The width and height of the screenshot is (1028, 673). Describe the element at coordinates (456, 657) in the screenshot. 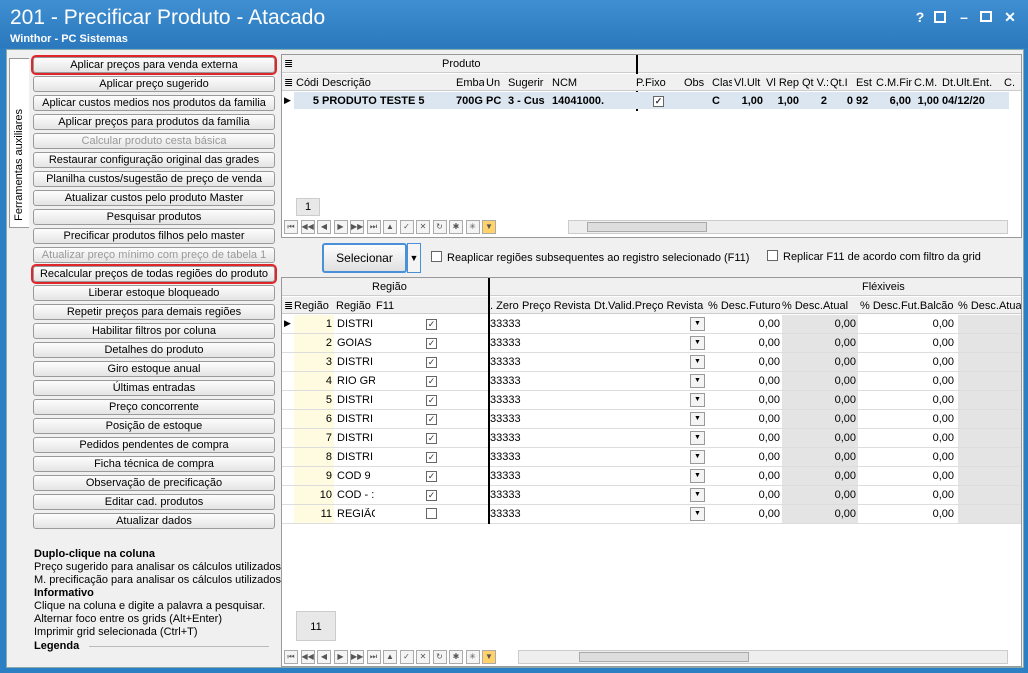

I see `nav-button-icon: ✱` at that location.